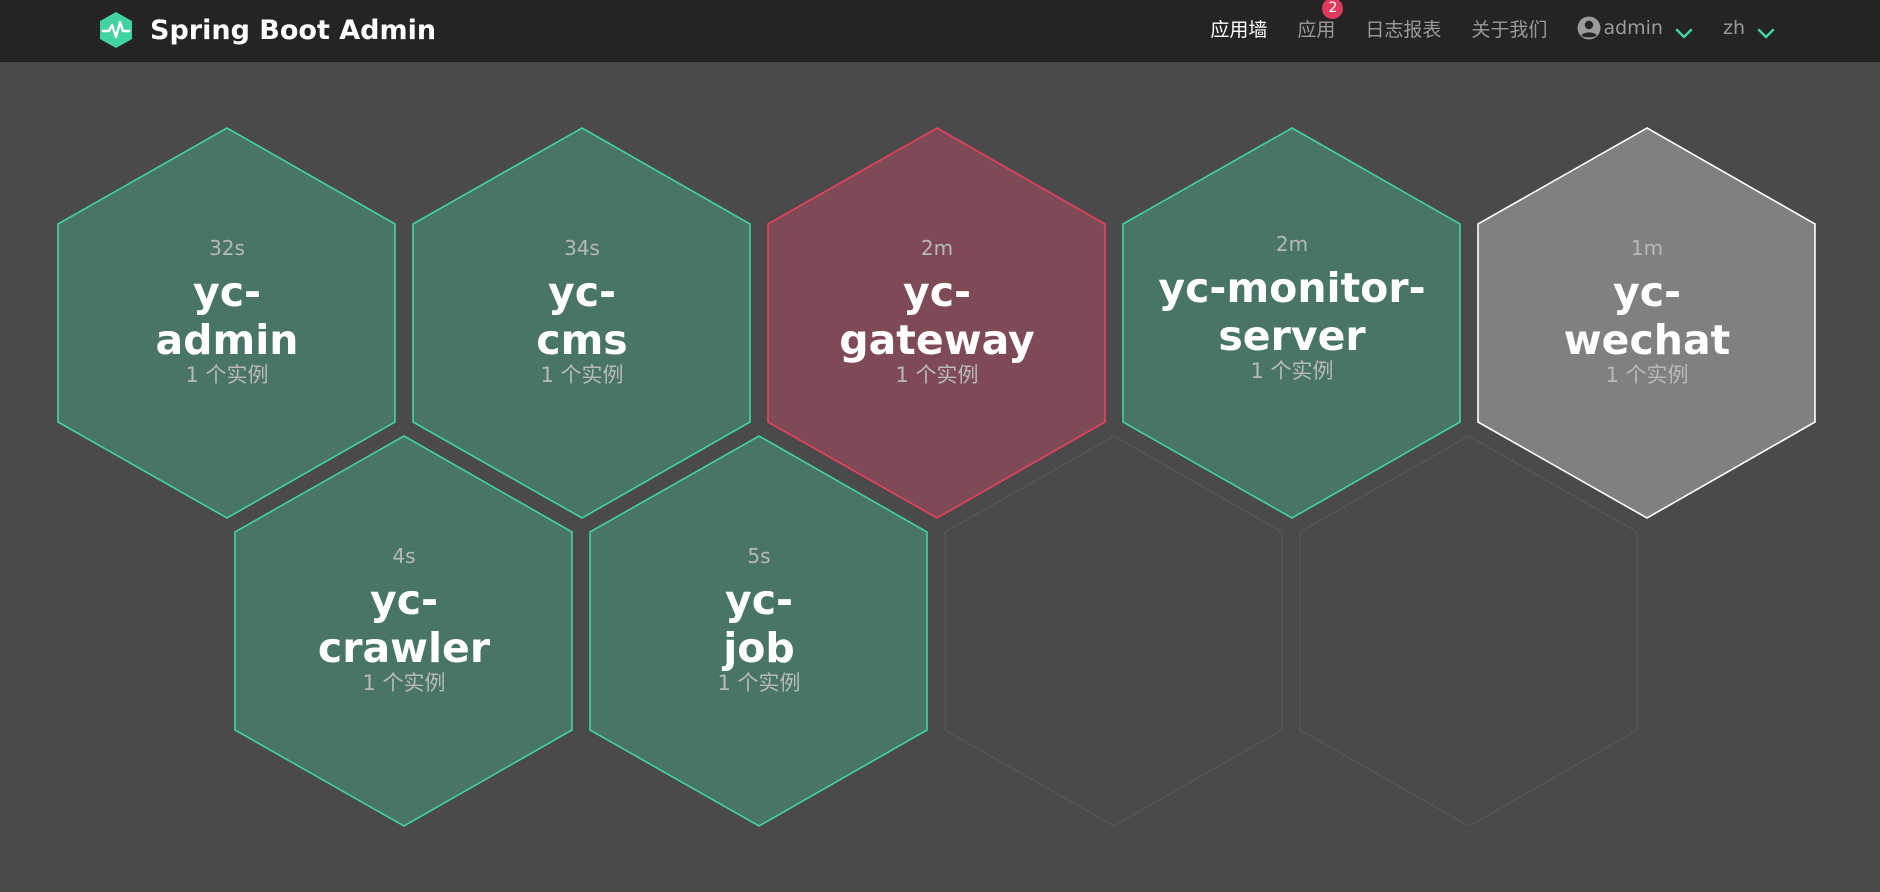  I want to click on nav-item-about: 关于我们, so click(1509, 28).